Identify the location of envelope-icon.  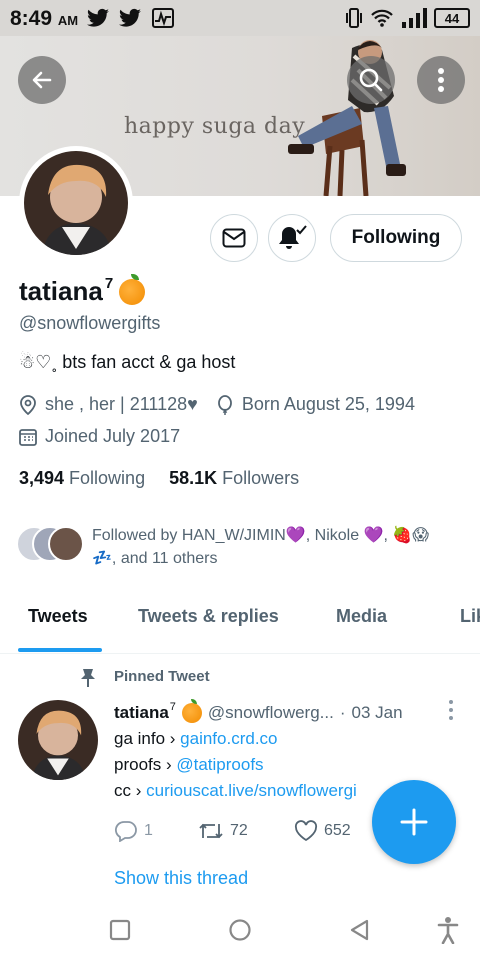
(234, 238).